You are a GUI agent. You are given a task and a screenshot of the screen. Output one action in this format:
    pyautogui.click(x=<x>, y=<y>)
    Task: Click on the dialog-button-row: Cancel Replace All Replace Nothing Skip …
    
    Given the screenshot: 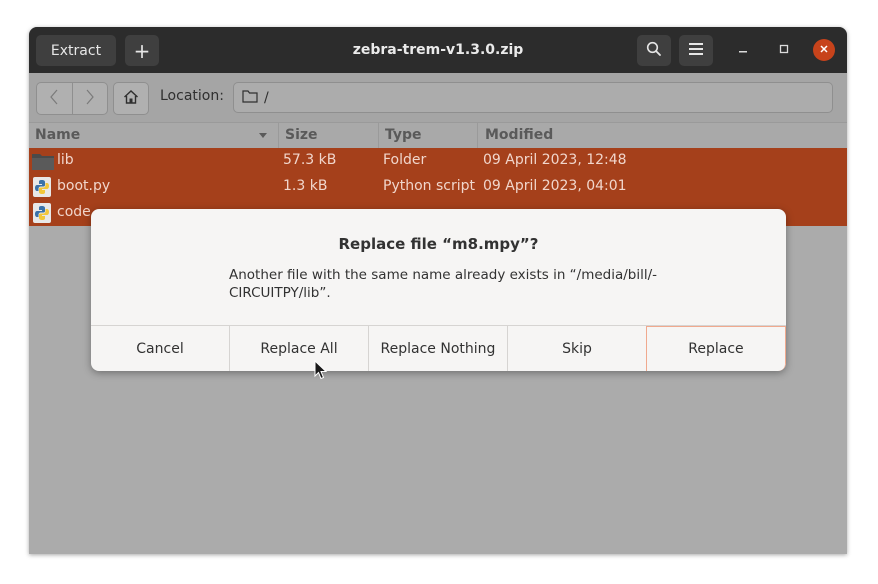 What is the action you would take?
    pyautogui.click(x=438, y=348)
    